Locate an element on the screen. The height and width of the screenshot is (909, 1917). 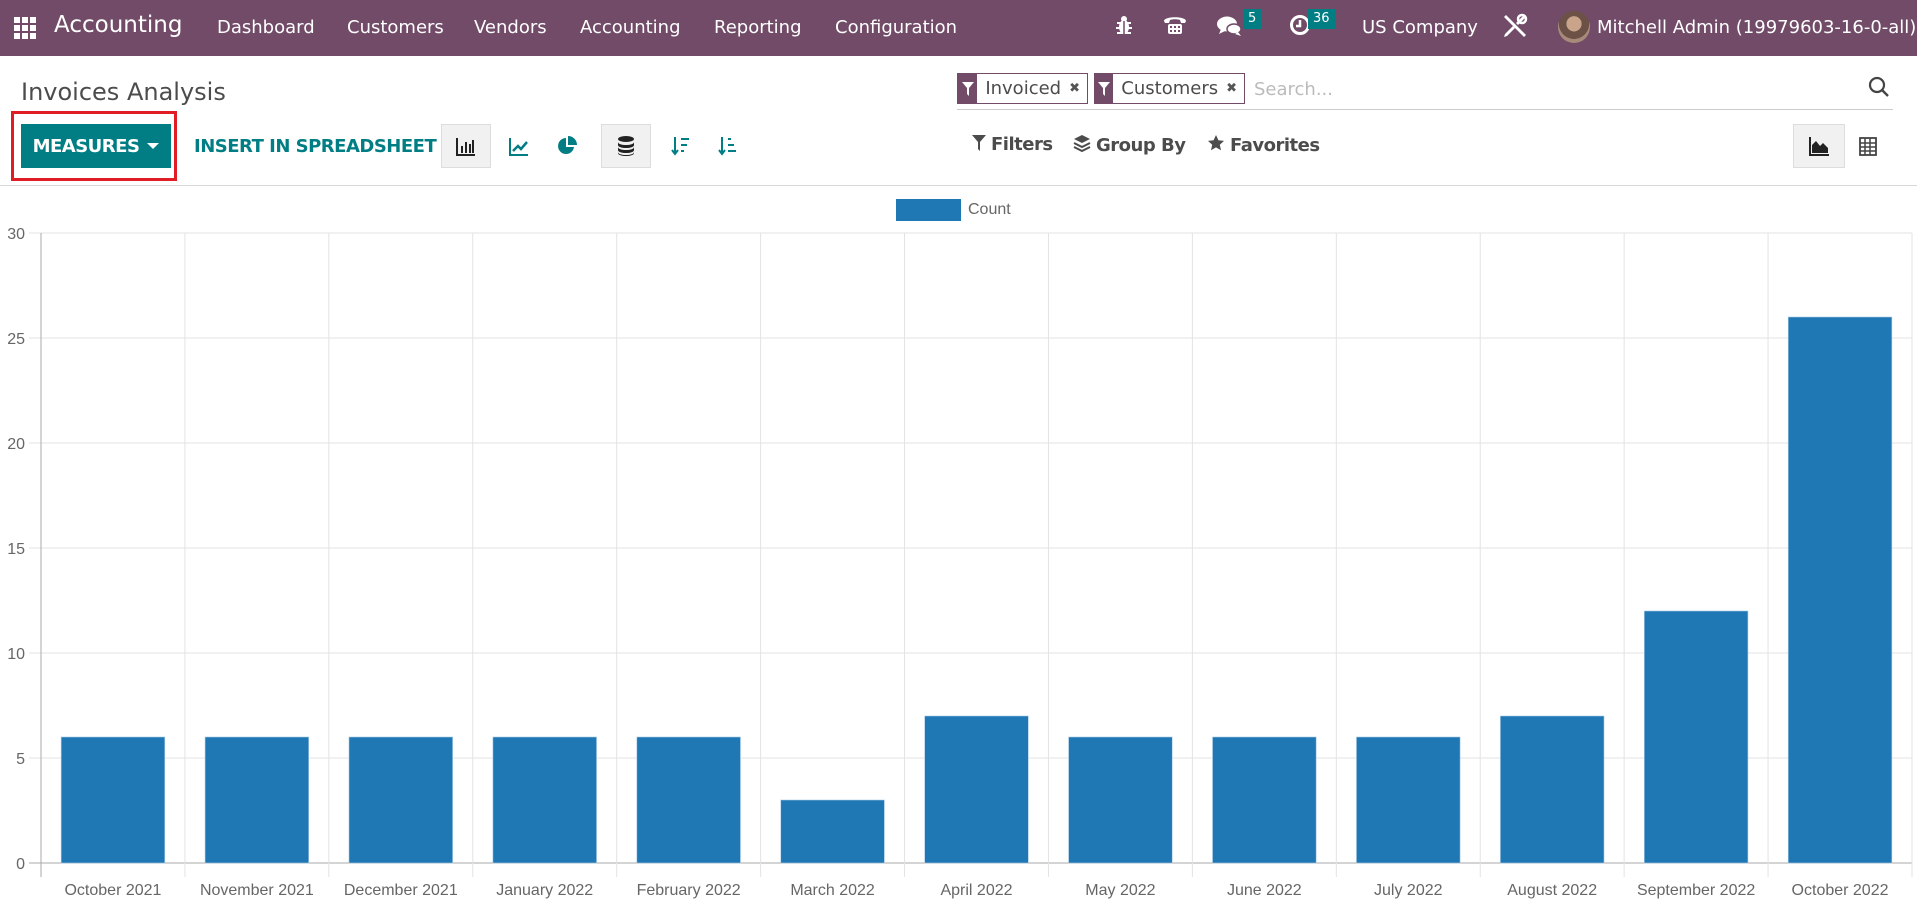
messages-badge: 5 is located at coordinates (1252, 19).